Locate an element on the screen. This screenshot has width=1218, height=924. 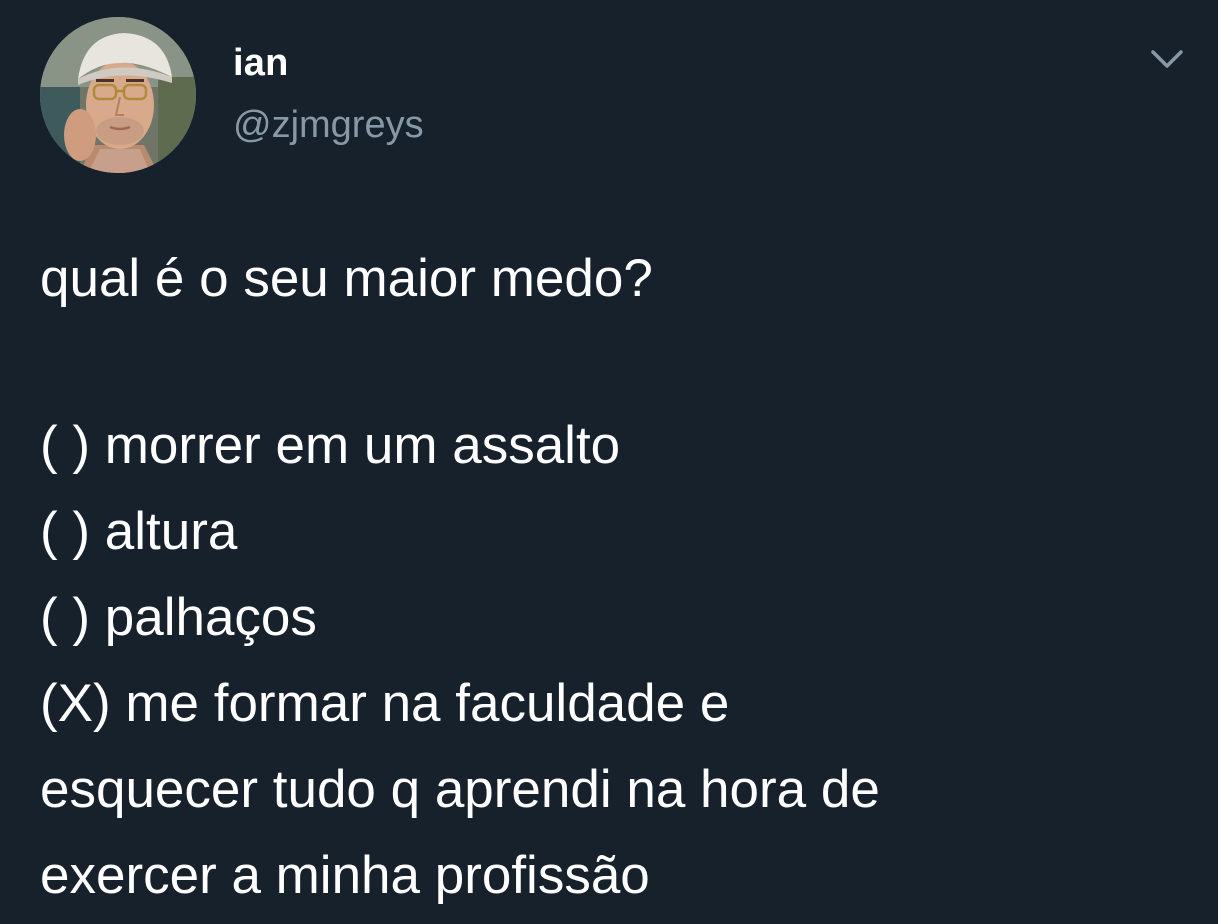
tweet-text-line: ( ) palhaços is located at coordinates (178, 617).